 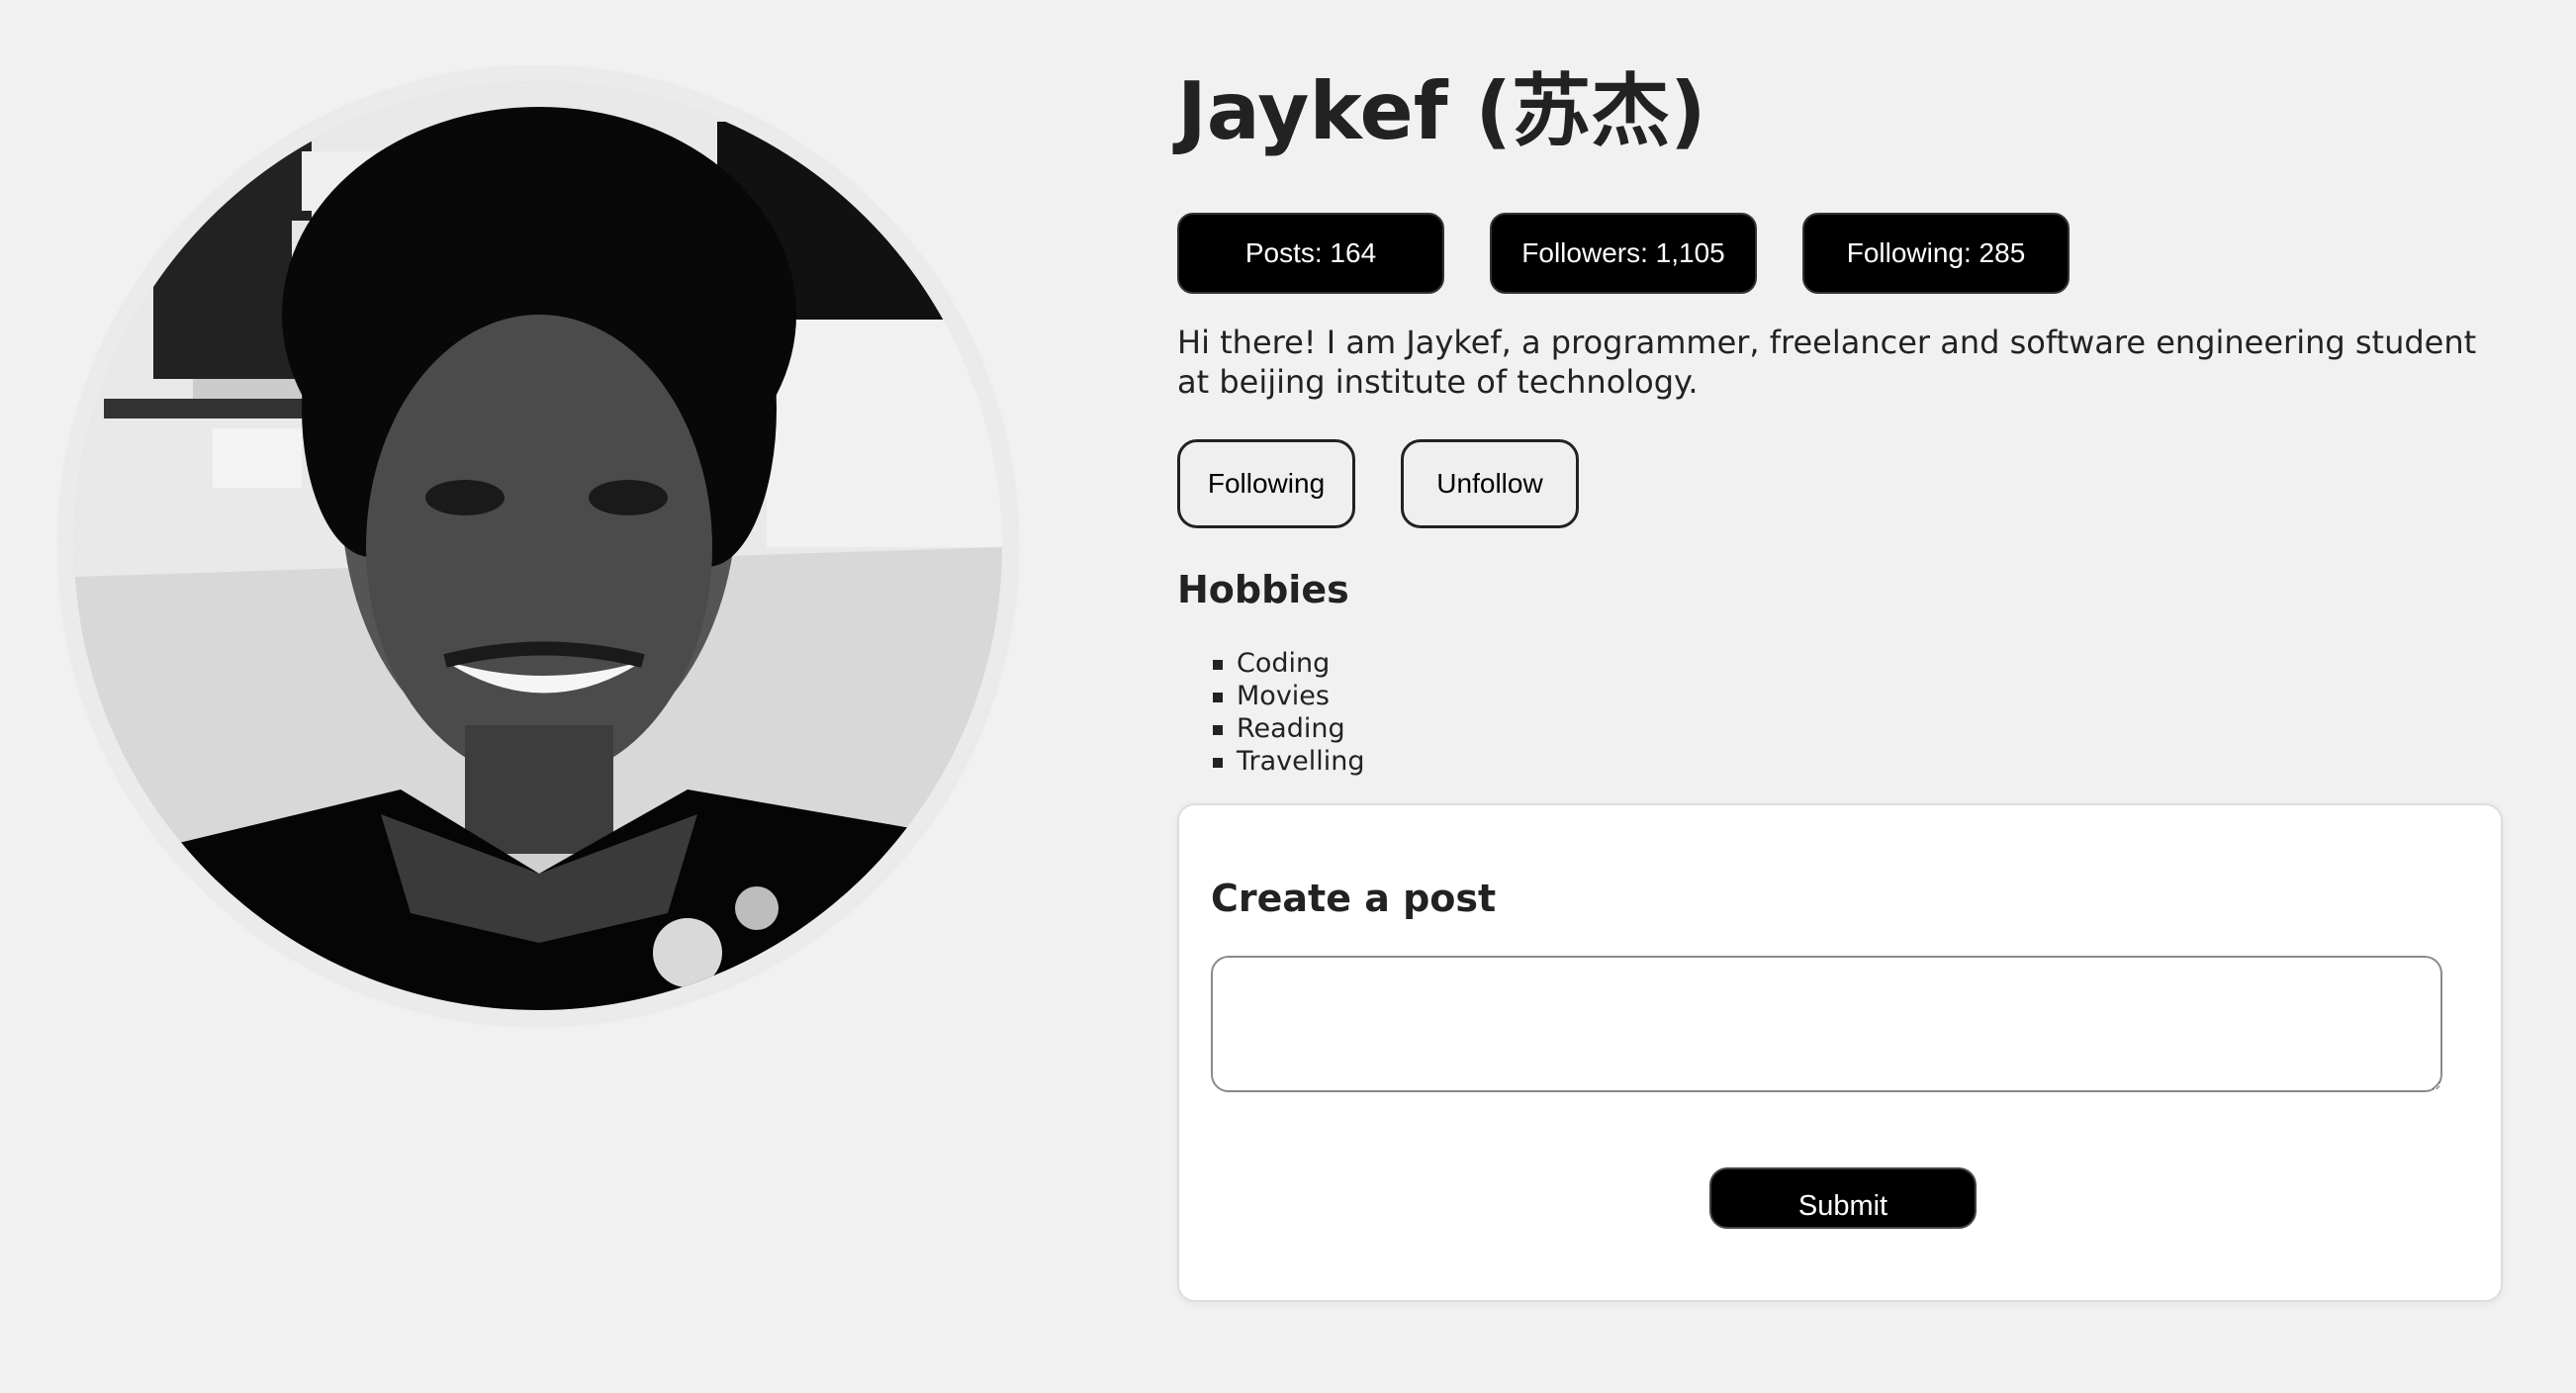 What do you see at coordinates (1826, 1024) in the screenshot?
I see `post-textarea` at bounding box center [1826, 1024].